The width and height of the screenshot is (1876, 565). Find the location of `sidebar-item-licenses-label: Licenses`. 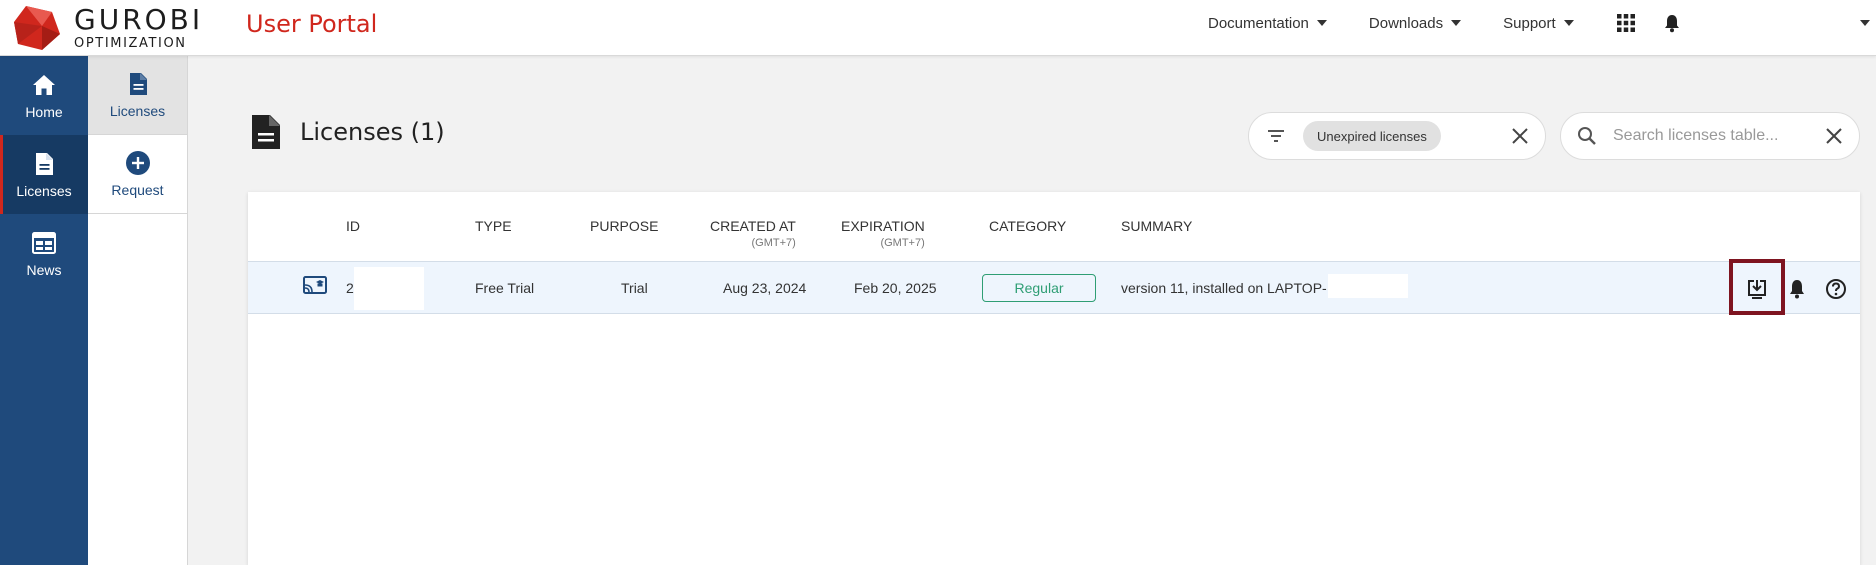

sidebar-item-licenses-label: Licenses is located at coordinates (44, 190).